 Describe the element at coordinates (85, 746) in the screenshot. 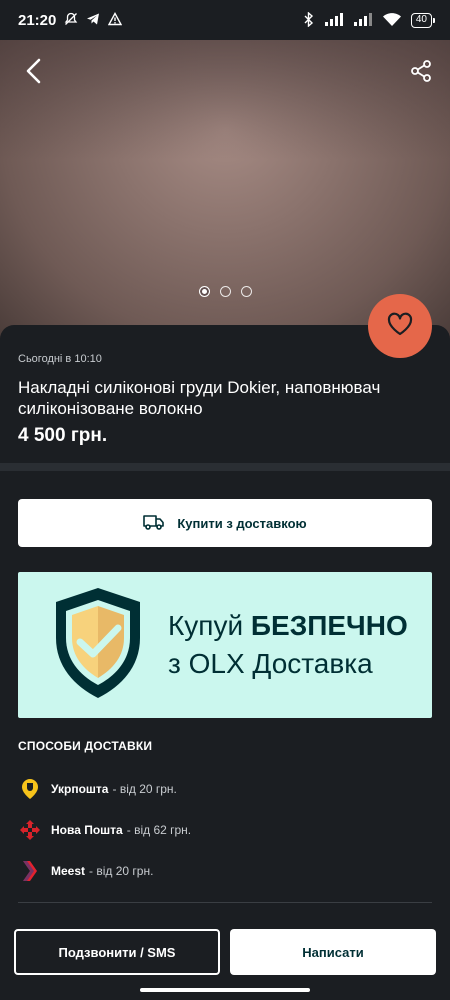

I see `delivery-heading: СПОСОБИ ДОСТАВКИ` at that location.